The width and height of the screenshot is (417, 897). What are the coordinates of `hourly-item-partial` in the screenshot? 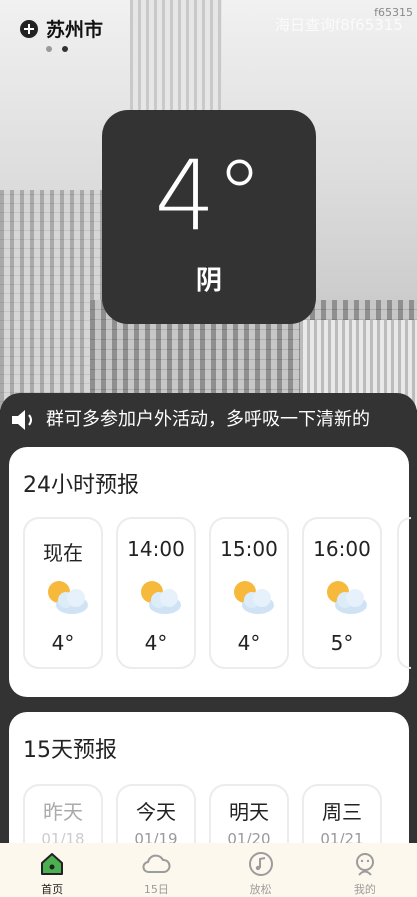 It's located at (404, 593).